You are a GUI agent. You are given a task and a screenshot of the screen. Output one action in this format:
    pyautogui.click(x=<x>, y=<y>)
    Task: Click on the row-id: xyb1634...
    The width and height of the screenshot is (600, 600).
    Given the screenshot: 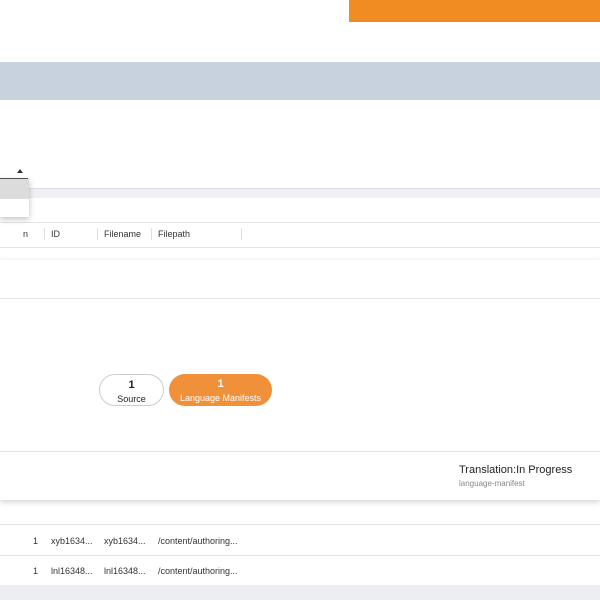 What is the action you would take?
    pyautogui.click(x=72, y=541)
    